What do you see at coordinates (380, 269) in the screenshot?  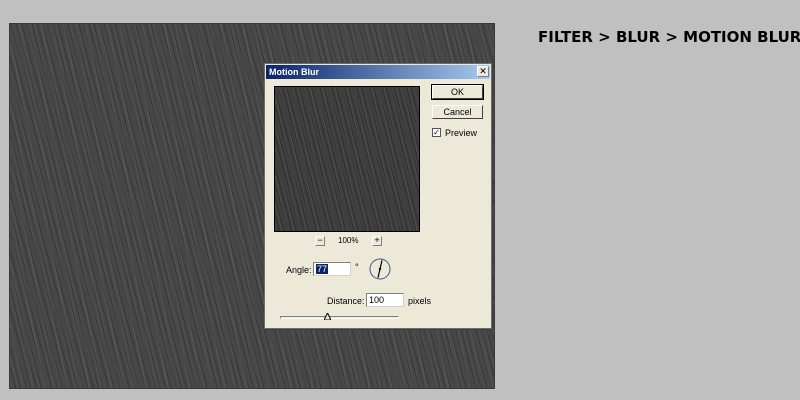 I see `angle-dial` at bounding box center [380, 269].